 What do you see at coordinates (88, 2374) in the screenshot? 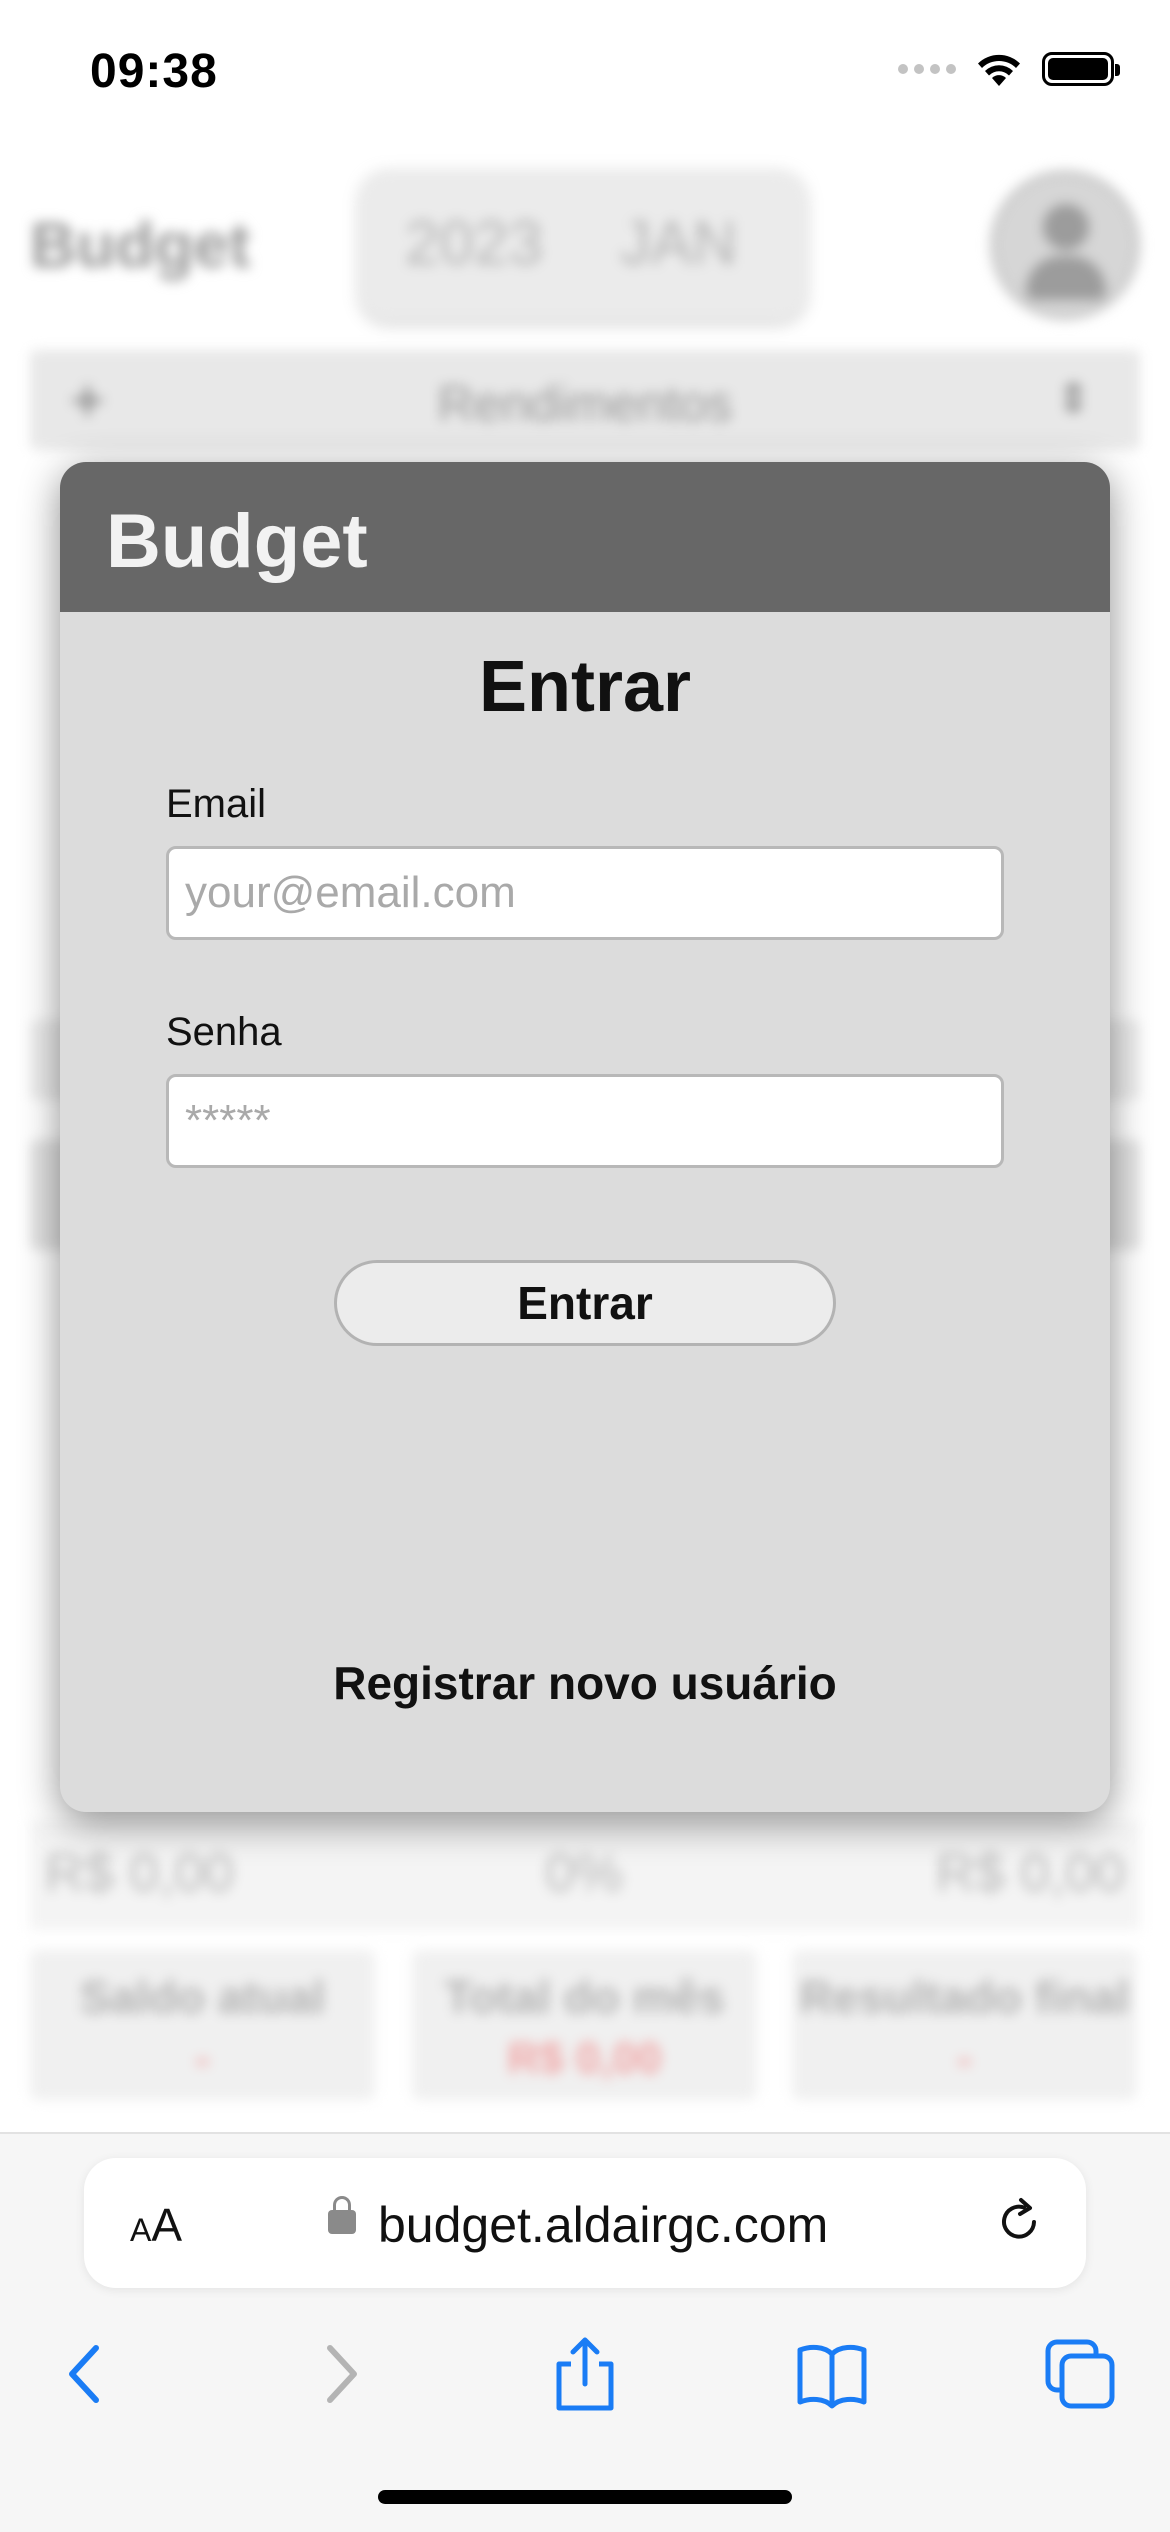
I see `back-icon` at bounding box center [88, 2374].